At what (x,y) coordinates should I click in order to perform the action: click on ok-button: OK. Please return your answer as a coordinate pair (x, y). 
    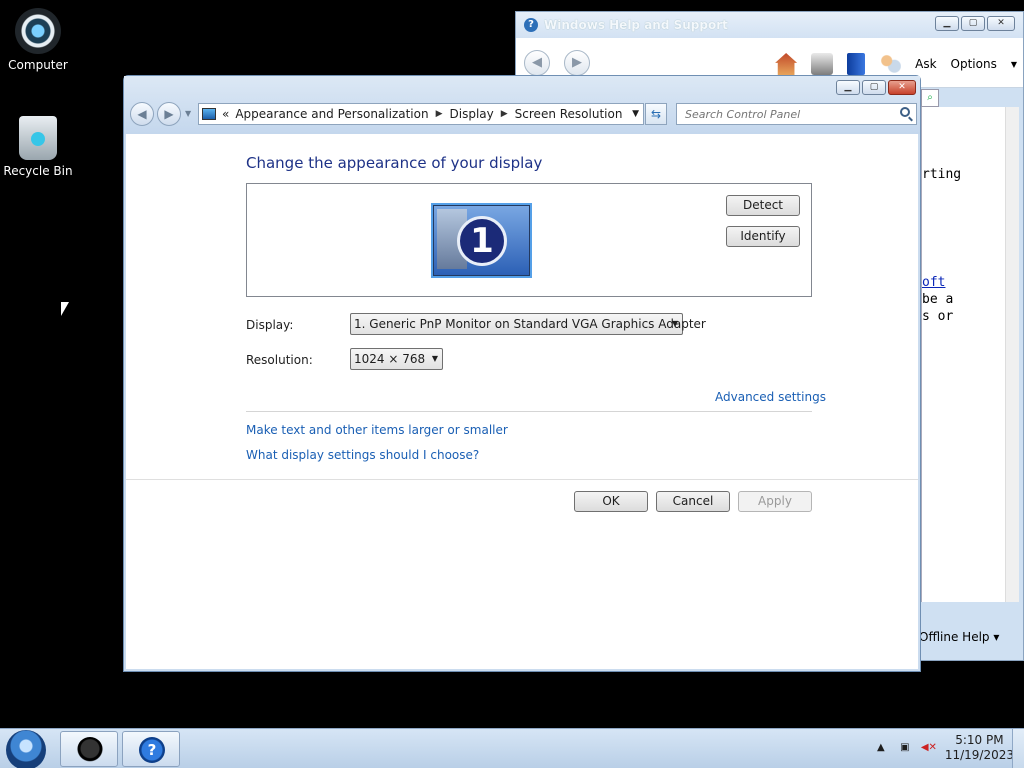
    Looking at the image, I should click on (611, 501).